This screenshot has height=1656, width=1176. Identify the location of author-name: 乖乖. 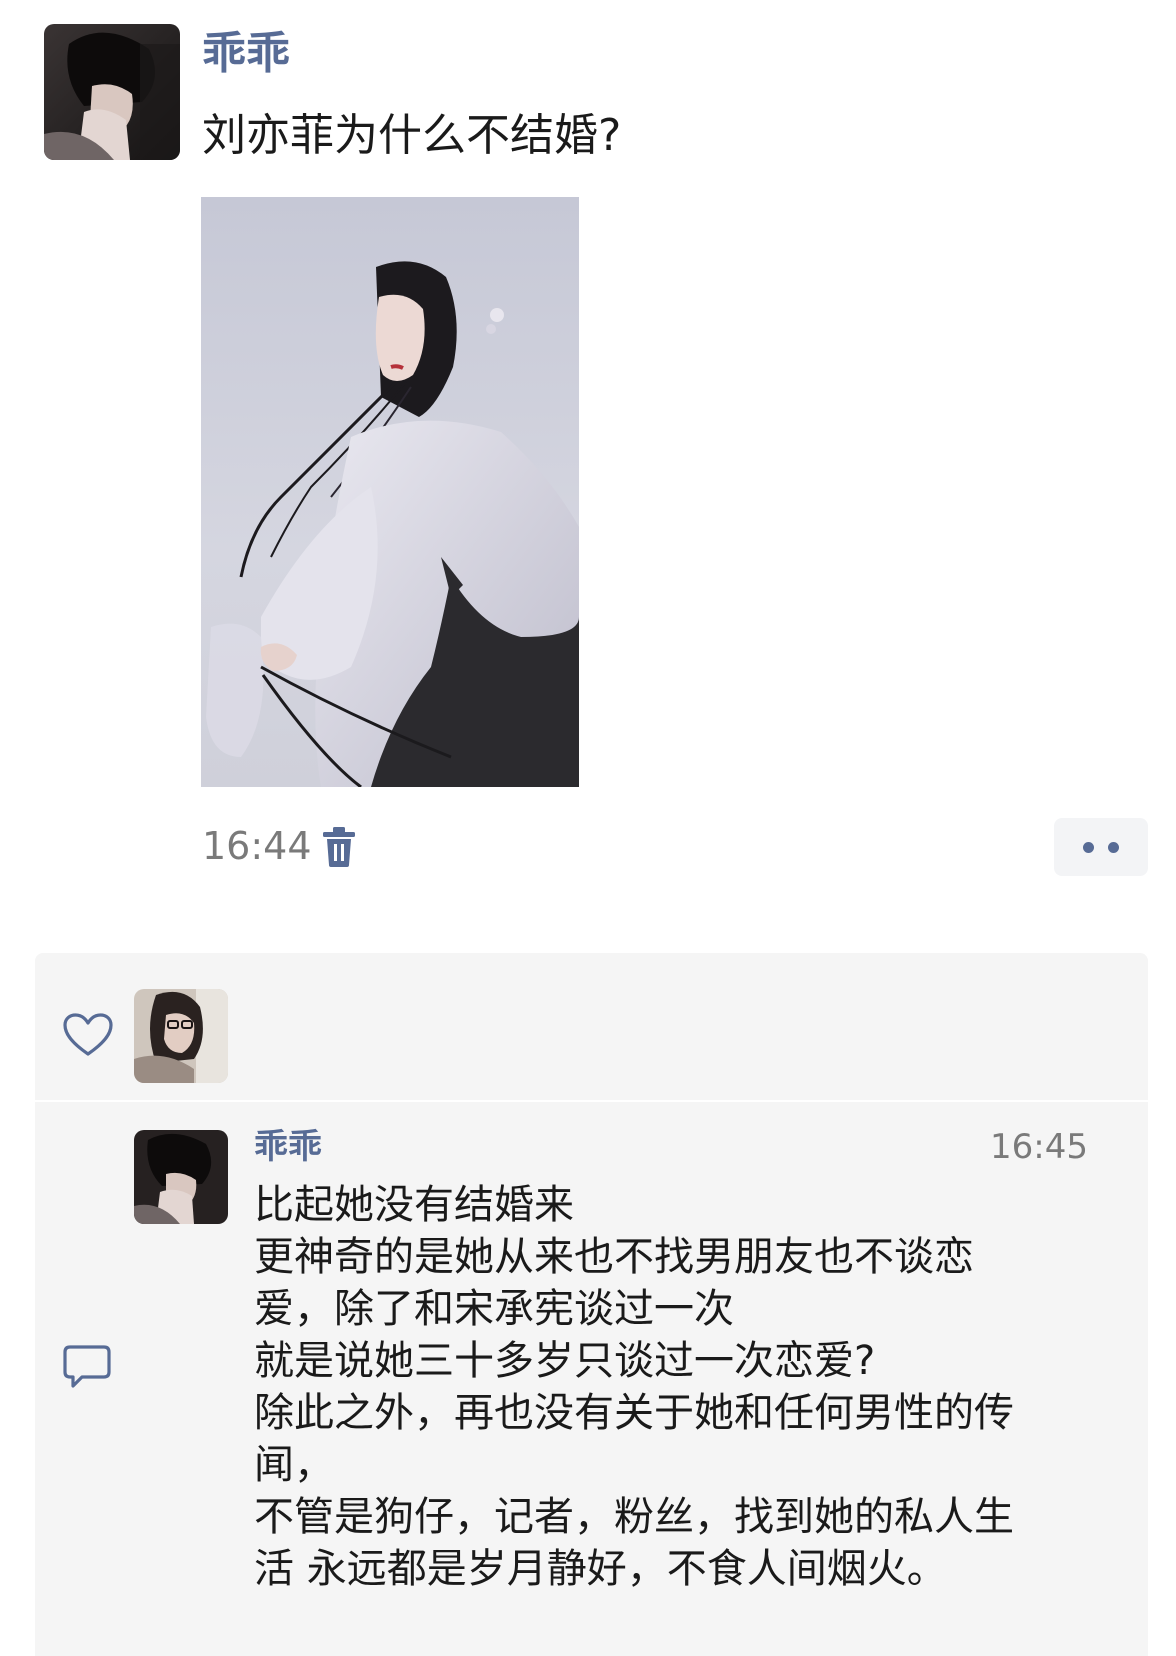
(246, 54).